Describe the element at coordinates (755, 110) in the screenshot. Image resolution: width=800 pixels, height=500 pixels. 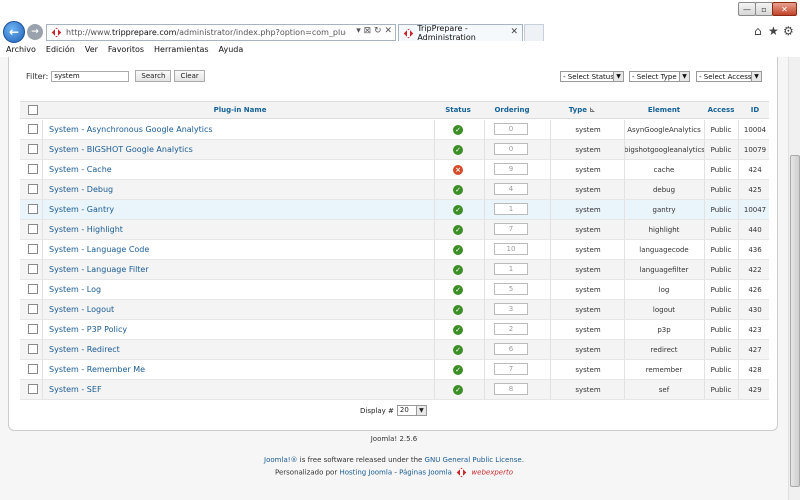
I see `col-id: ID` at that location.